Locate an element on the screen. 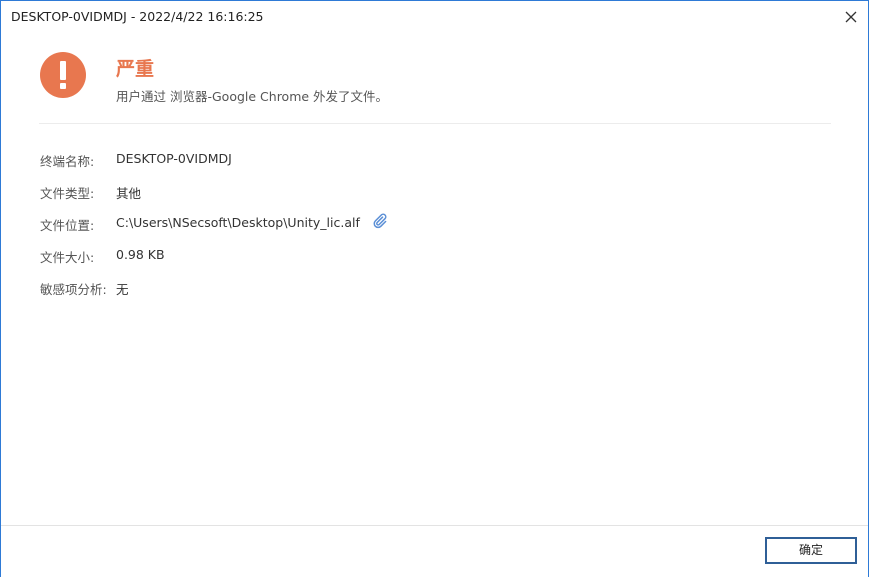 Image resolution: width=869 pixels, height=577 pixels. exclamation-circle-icon is located at coordinates (63, 75).